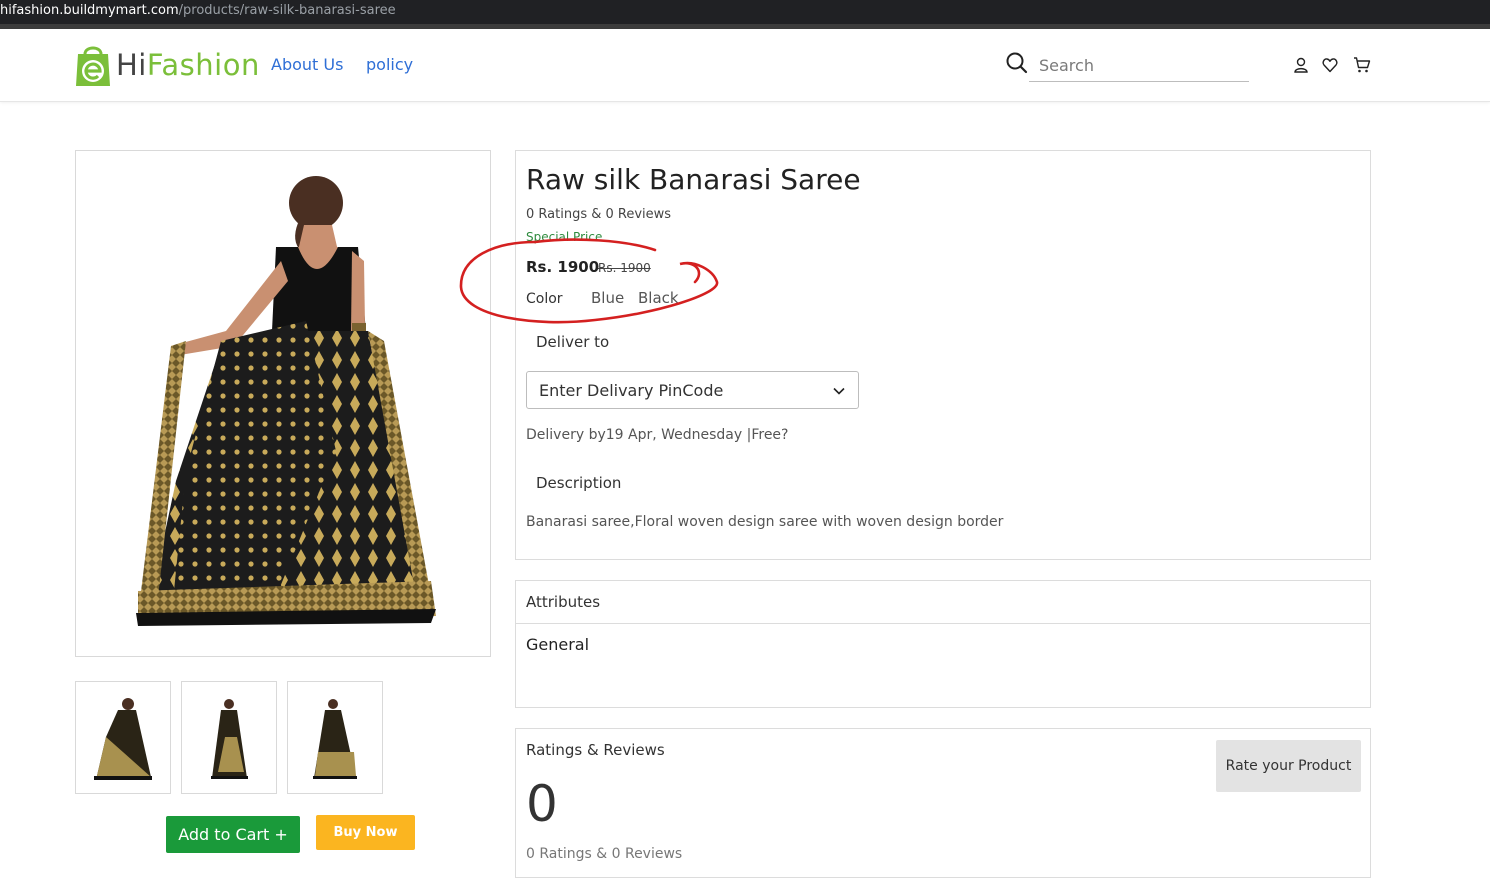 The image size is (1490, 878). What do you see at coordinates (93, 66) in the screenshot?
I see `shopping-bag-logo-icon` at bounding box center [93, 66].